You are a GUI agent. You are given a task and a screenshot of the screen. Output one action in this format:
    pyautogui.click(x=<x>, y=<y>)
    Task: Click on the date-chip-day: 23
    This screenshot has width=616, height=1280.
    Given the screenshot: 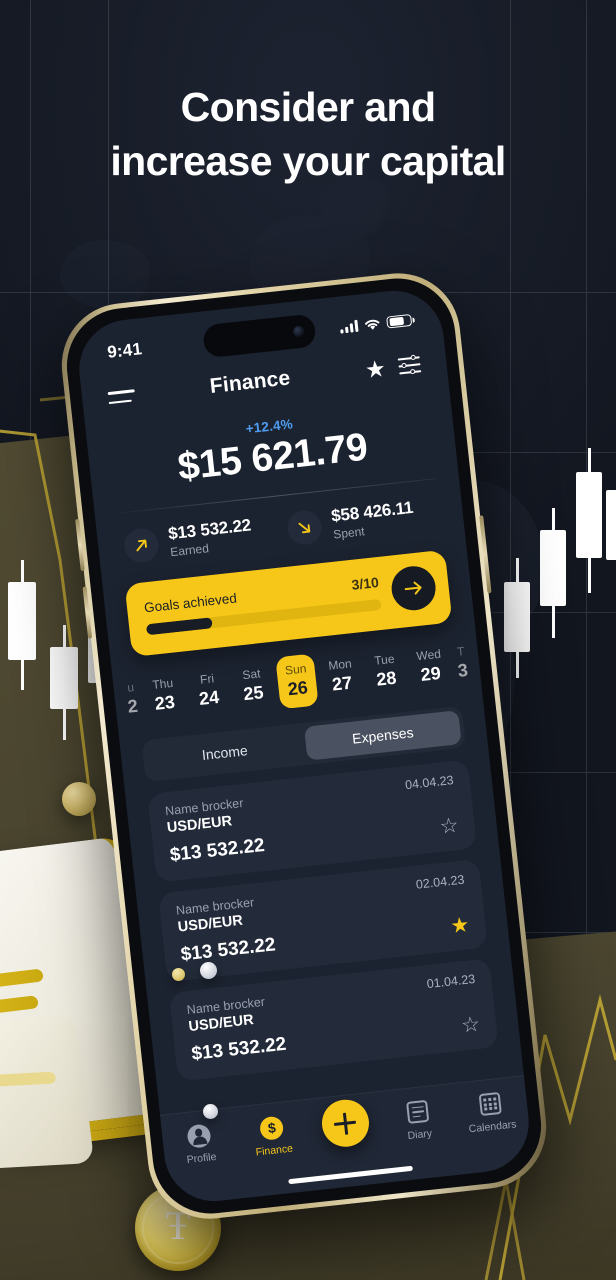 What is the action you would take?
    pyautogui.click(x=164, y=702)
    